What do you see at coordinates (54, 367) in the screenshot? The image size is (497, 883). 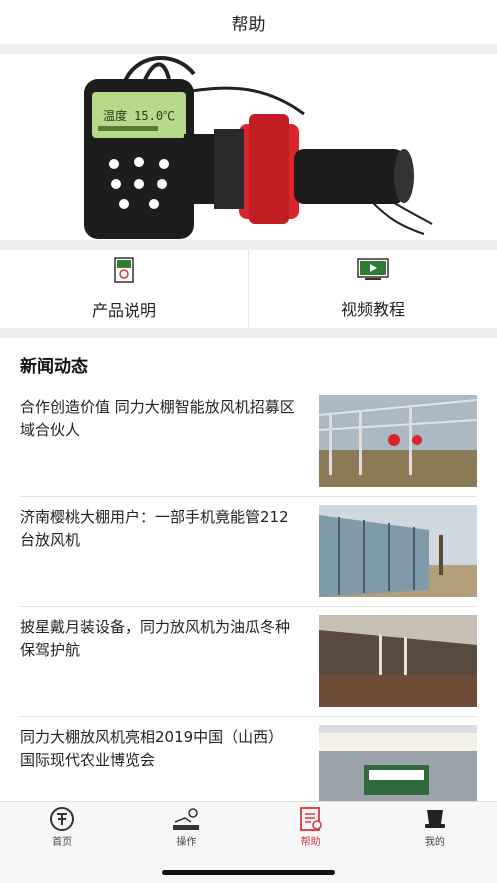 I see `news-section-title: 新闻动态` at bounding box center [54, 367].